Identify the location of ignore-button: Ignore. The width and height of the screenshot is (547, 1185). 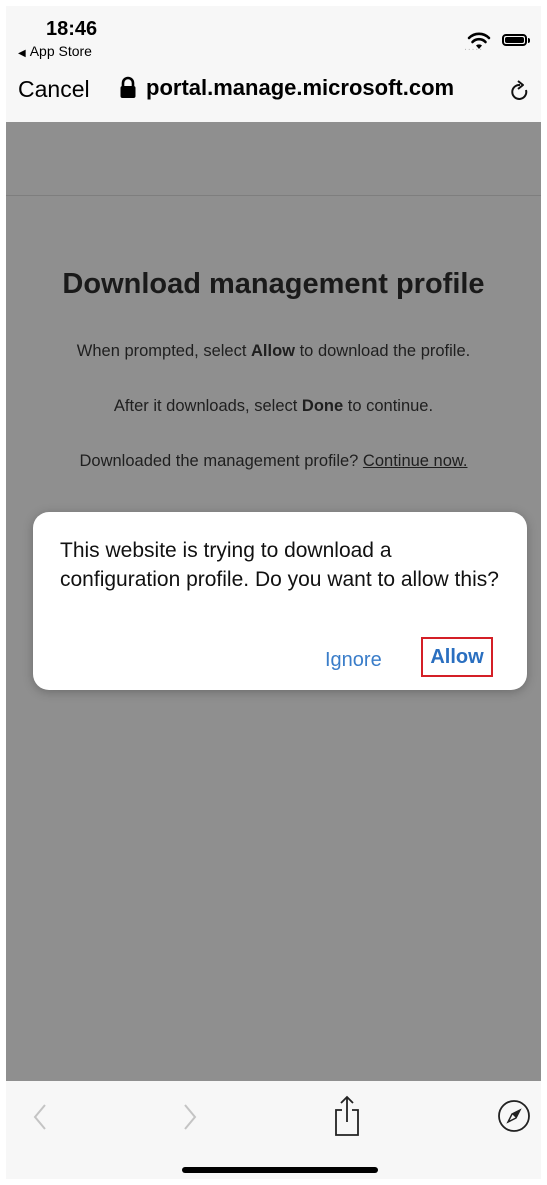
(353, 660).